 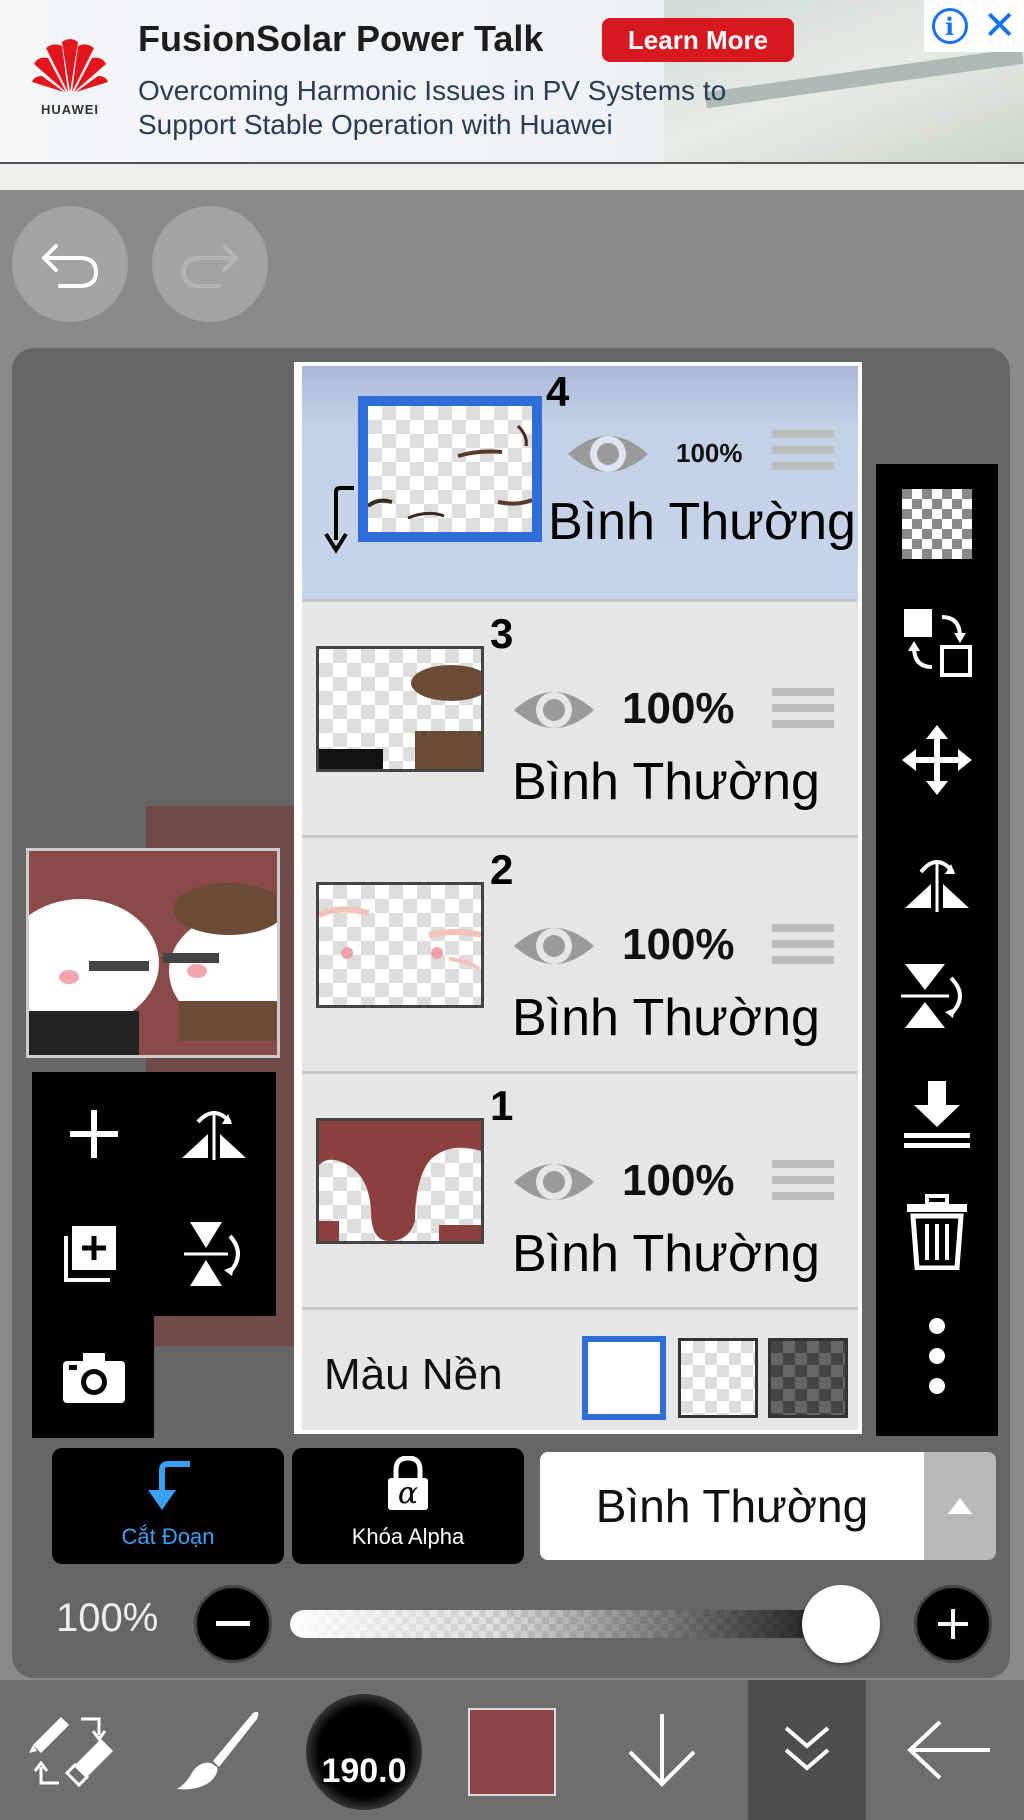 I want to click on ad-separator, so click(x=512, y=176).